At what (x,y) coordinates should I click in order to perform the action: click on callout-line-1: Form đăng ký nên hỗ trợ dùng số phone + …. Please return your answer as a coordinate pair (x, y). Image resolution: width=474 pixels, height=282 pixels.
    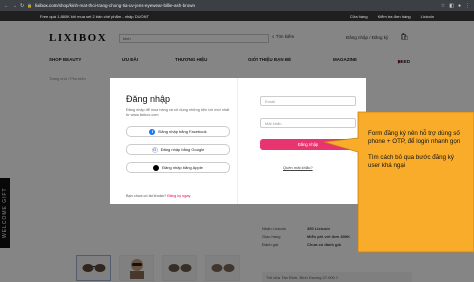
    Looking at the image, I should click on (414, 137).